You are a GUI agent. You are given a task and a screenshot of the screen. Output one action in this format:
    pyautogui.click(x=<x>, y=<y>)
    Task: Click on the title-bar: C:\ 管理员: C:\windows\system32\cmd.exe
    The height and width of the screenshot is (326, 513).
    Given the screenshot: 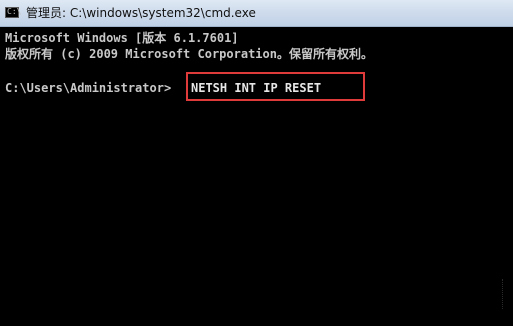 What is the action you would take?
    pyautogui.click(x=256, y=13)
    